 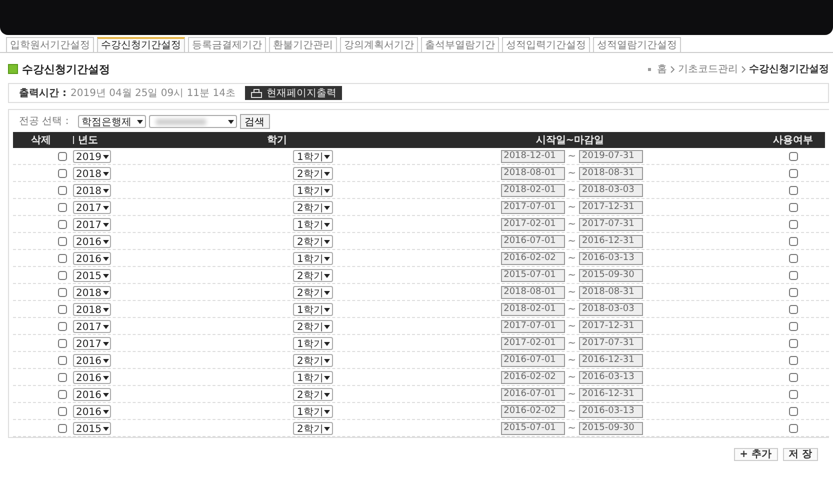 What do you see at coordinates (227, 44) in the screenshot?
I see `tab: 등록금결제기간` at bounding box center [227, 44].